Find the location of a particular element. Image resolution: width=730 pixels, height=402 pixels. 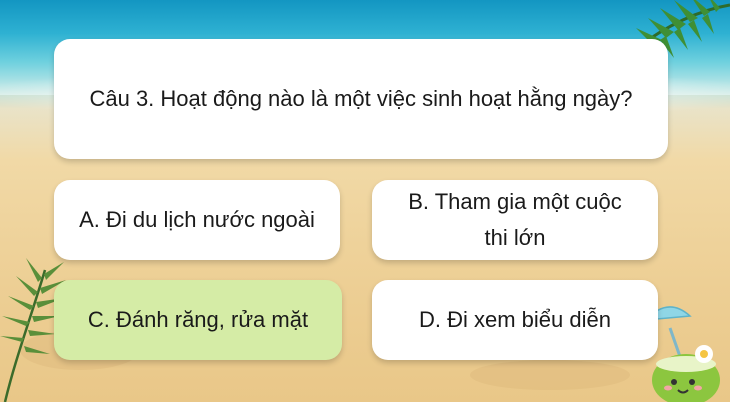

answer-c-label: C. Đánh răng, rửa mặt is located at coordinates (198, 319).